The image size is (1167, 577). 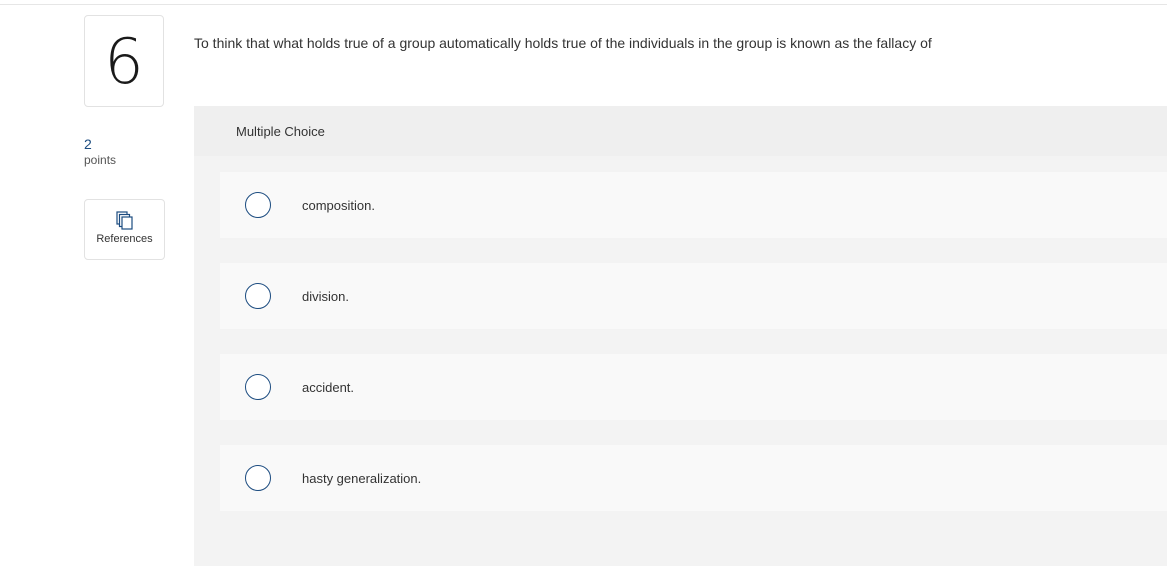 What do you see at coordinates (124, 220) in the screenshot?
I see `copy-pages-icon` at bounding box center [124, 220].